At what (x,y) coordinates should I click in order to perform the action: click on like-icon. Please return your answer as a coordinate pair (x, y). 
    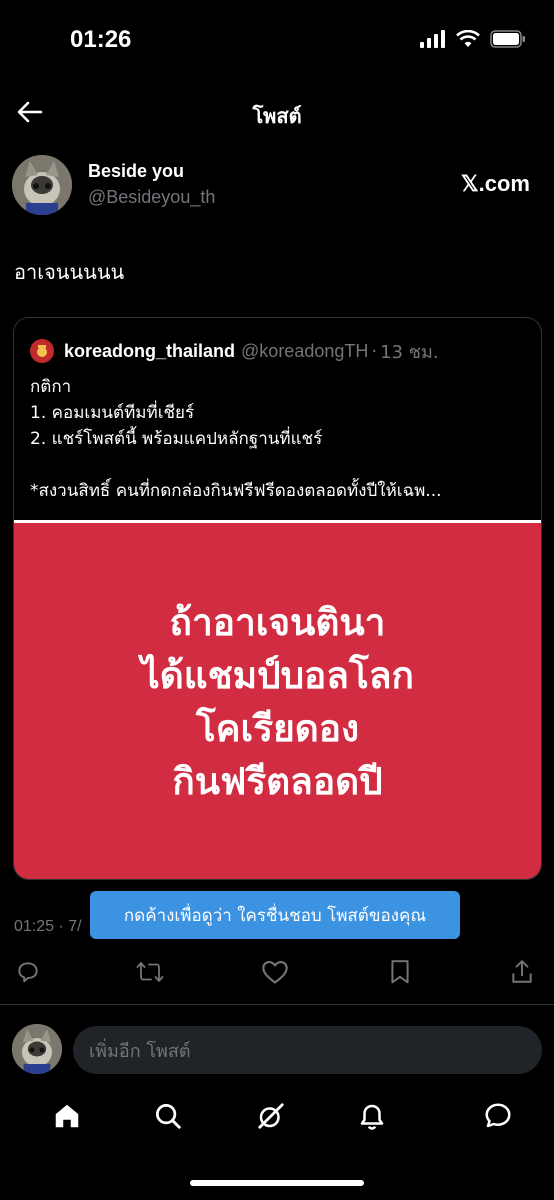
    Looking at the image, I should click on (275, 974).